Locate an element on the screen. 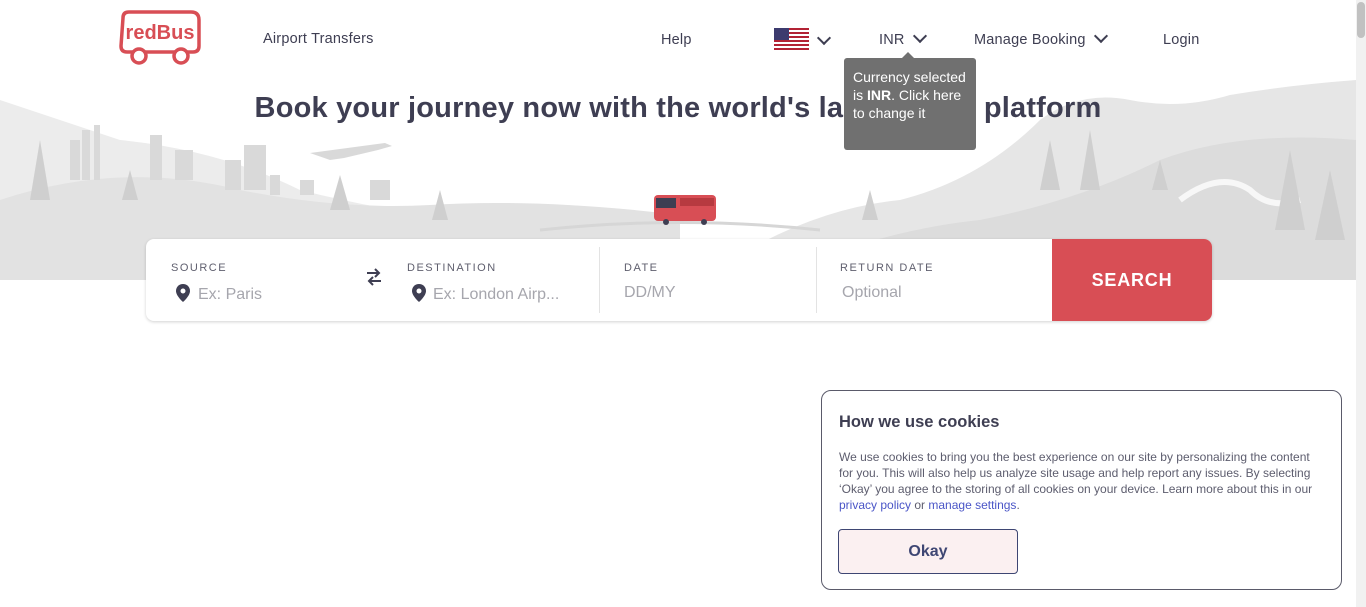  okay-button: Okay is located at coordinates (928, 551).